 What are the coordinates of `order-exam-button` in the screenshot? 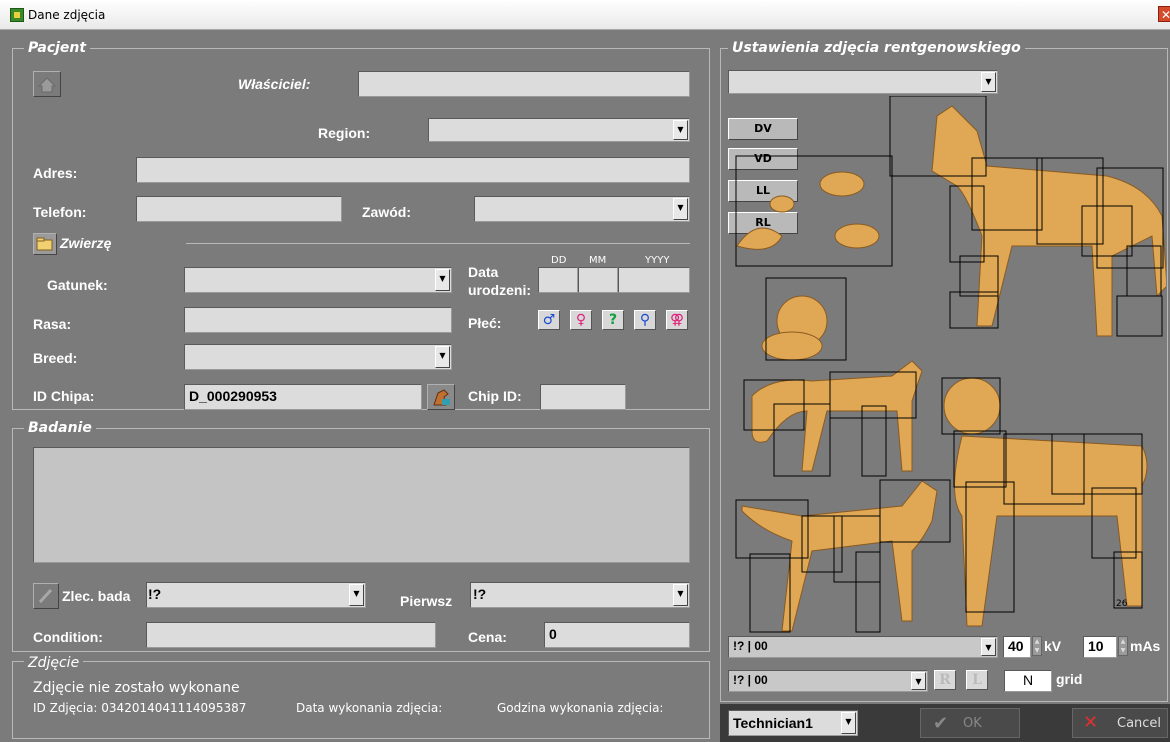 It's located at (46, 596).